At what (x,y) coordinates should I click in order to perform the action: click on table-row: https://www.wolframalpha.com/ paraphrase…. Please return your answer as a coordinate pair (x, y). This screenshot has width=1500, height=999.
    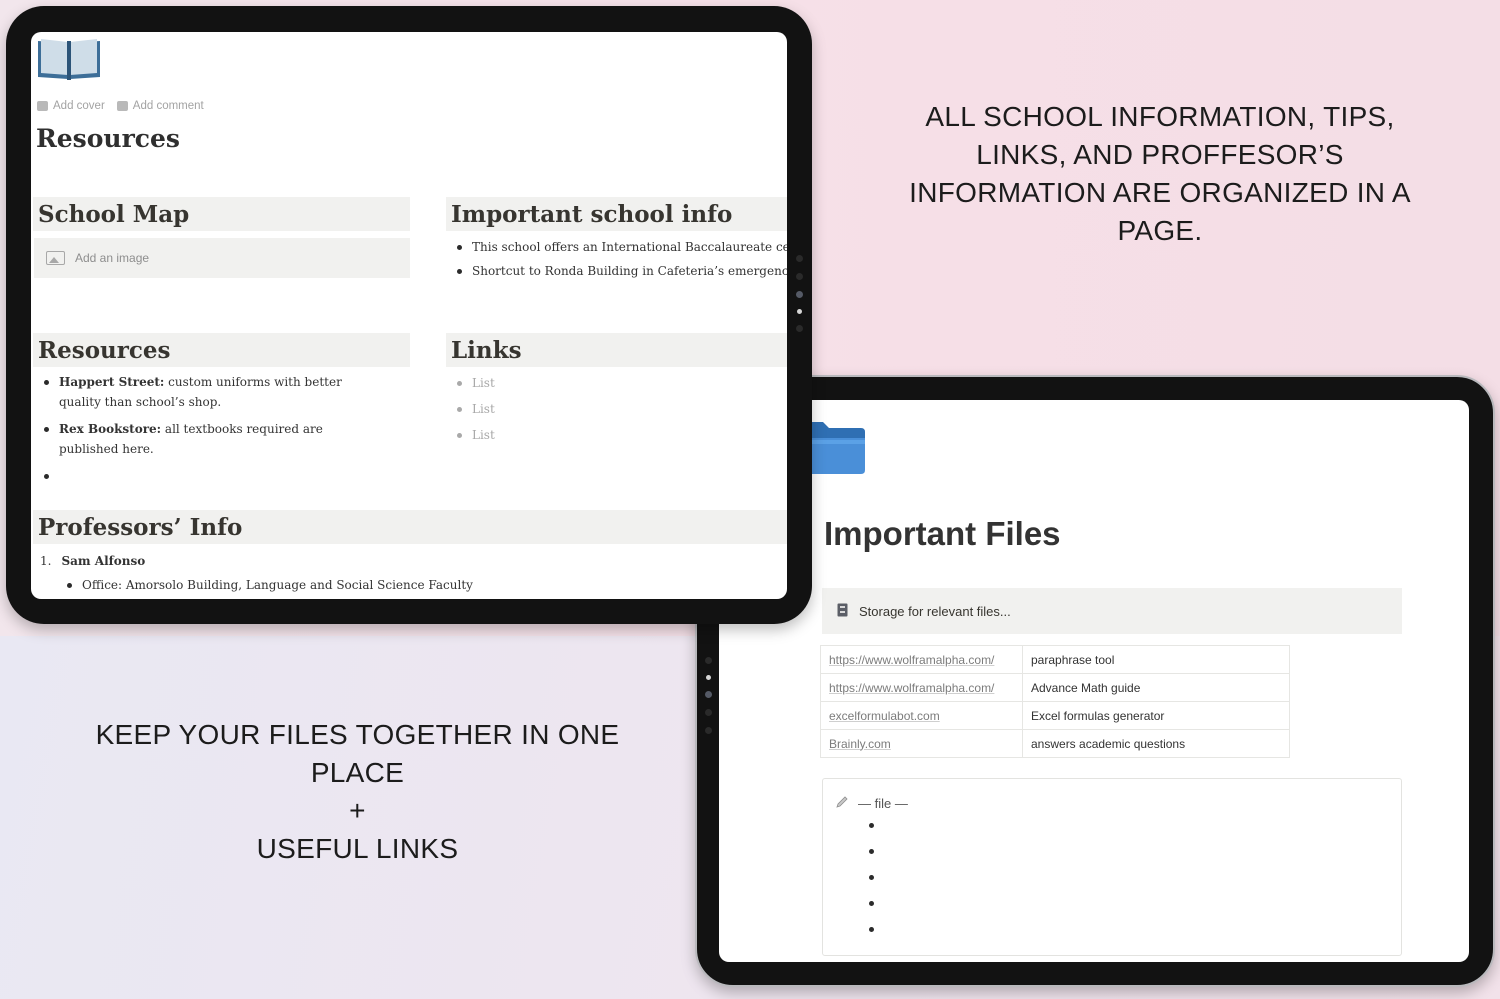
    Looking at the image, I should click on (1055, 659).